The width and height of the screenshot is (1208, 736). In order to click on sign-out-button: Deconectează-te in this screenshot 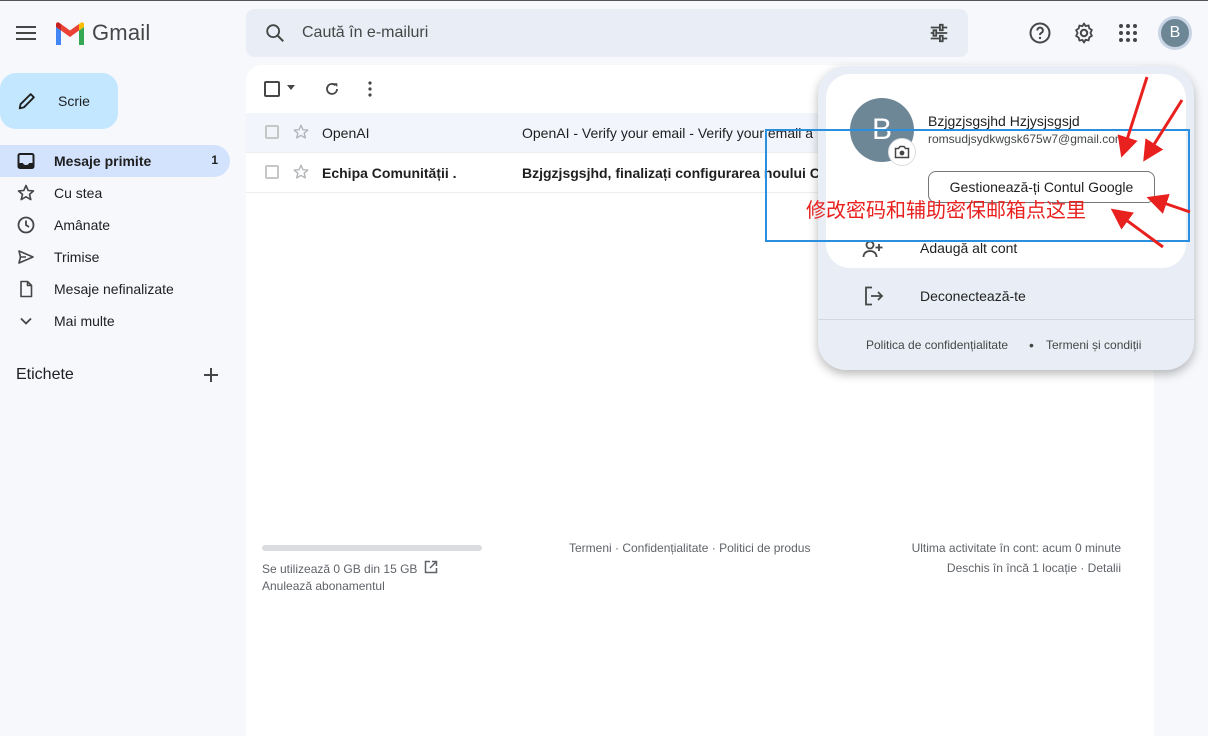, I will do `click(1006, 296)`.